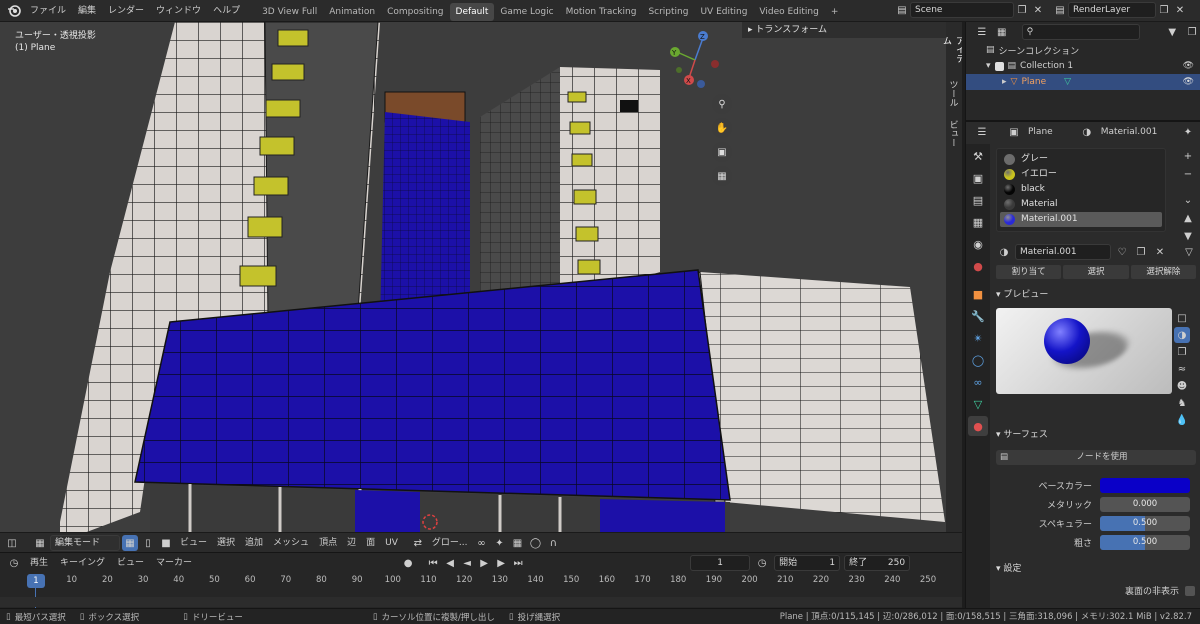 Image resolution: width=1200 pixels, height=624 pixels. What do you see at coordinates (1182, 318) in the screenshot?
I see `preview-flat-icon: □` at bounding box center [1182, 318].